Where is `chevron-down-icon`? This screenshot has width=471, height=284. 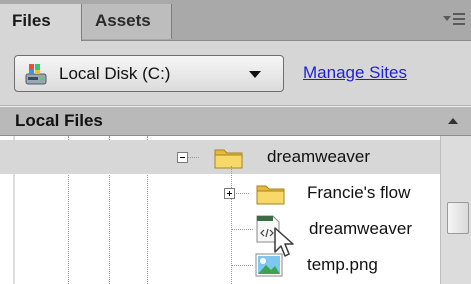
chevron-down-icon is located at coordinates (255, 74).